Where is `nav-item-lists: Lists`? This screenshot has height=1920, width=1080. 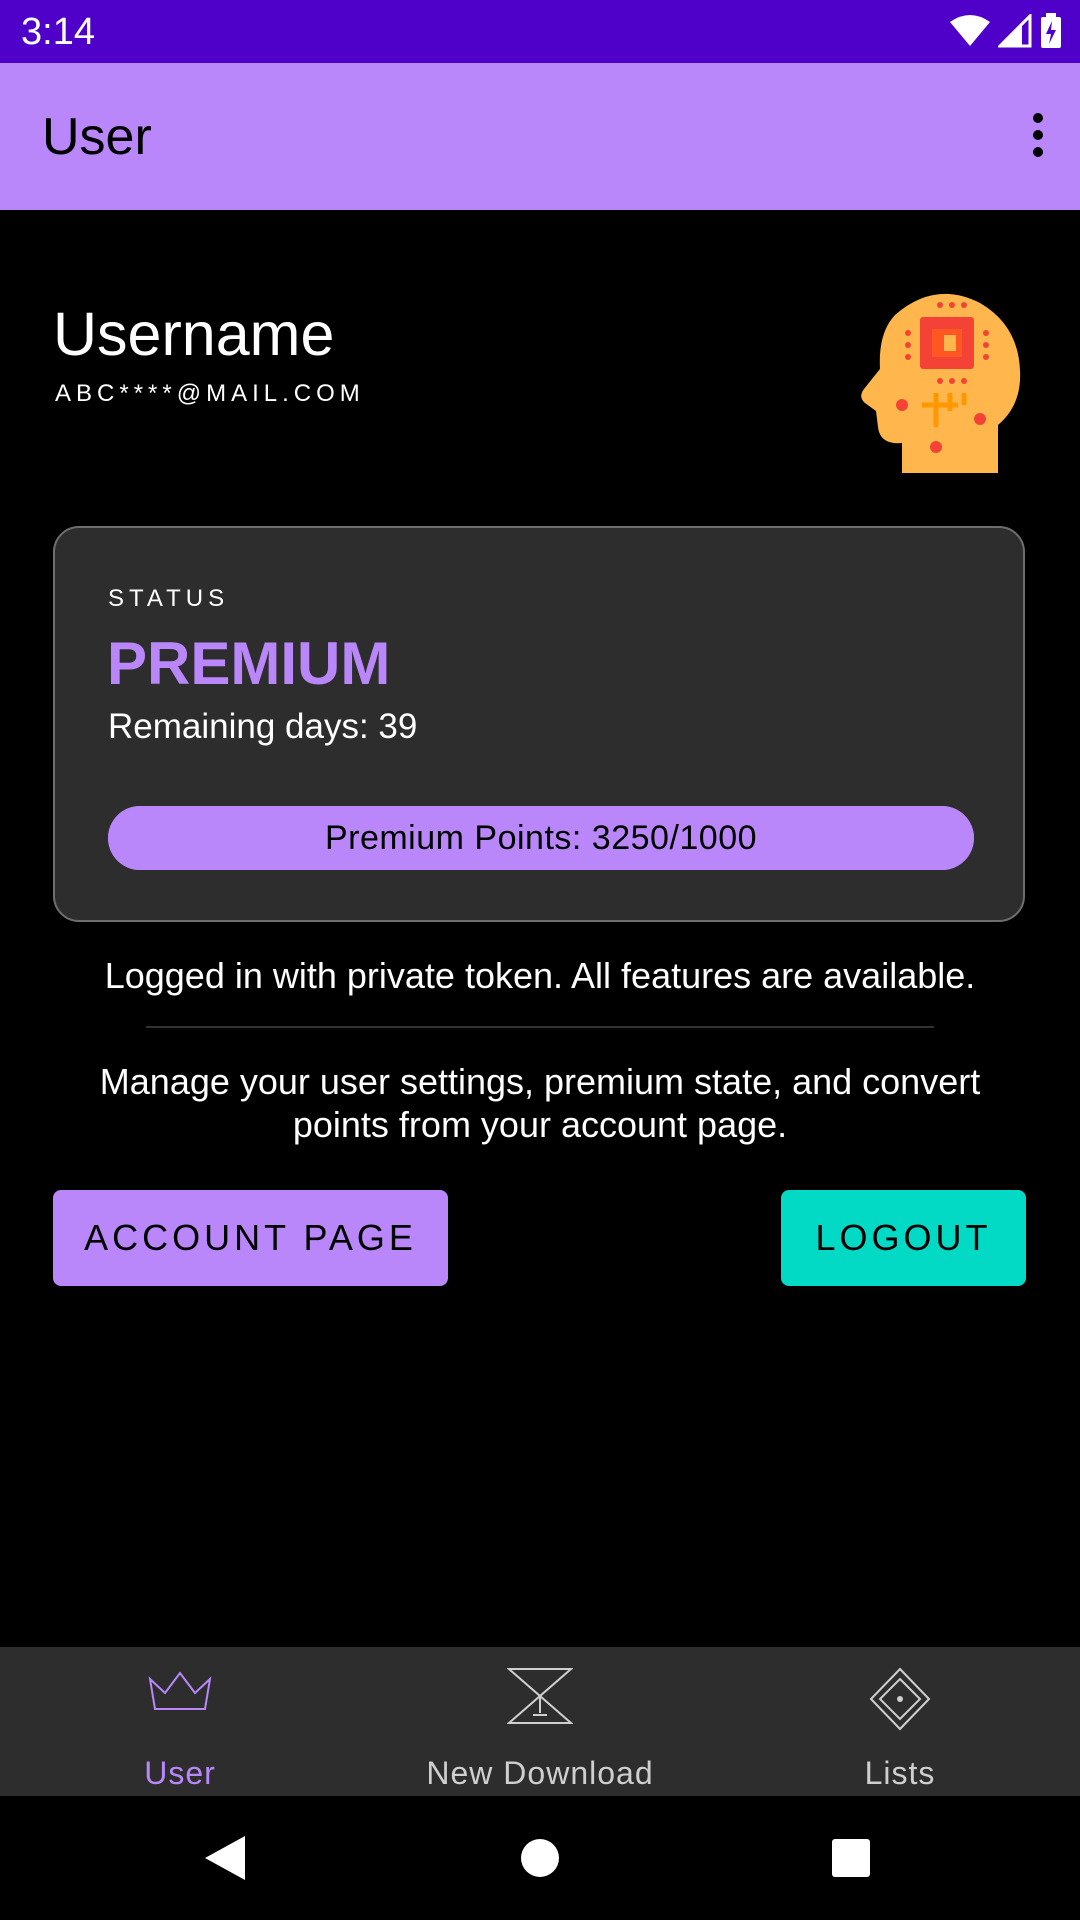
nav-item-lists: Lists is located at coordinates (900, 1721).